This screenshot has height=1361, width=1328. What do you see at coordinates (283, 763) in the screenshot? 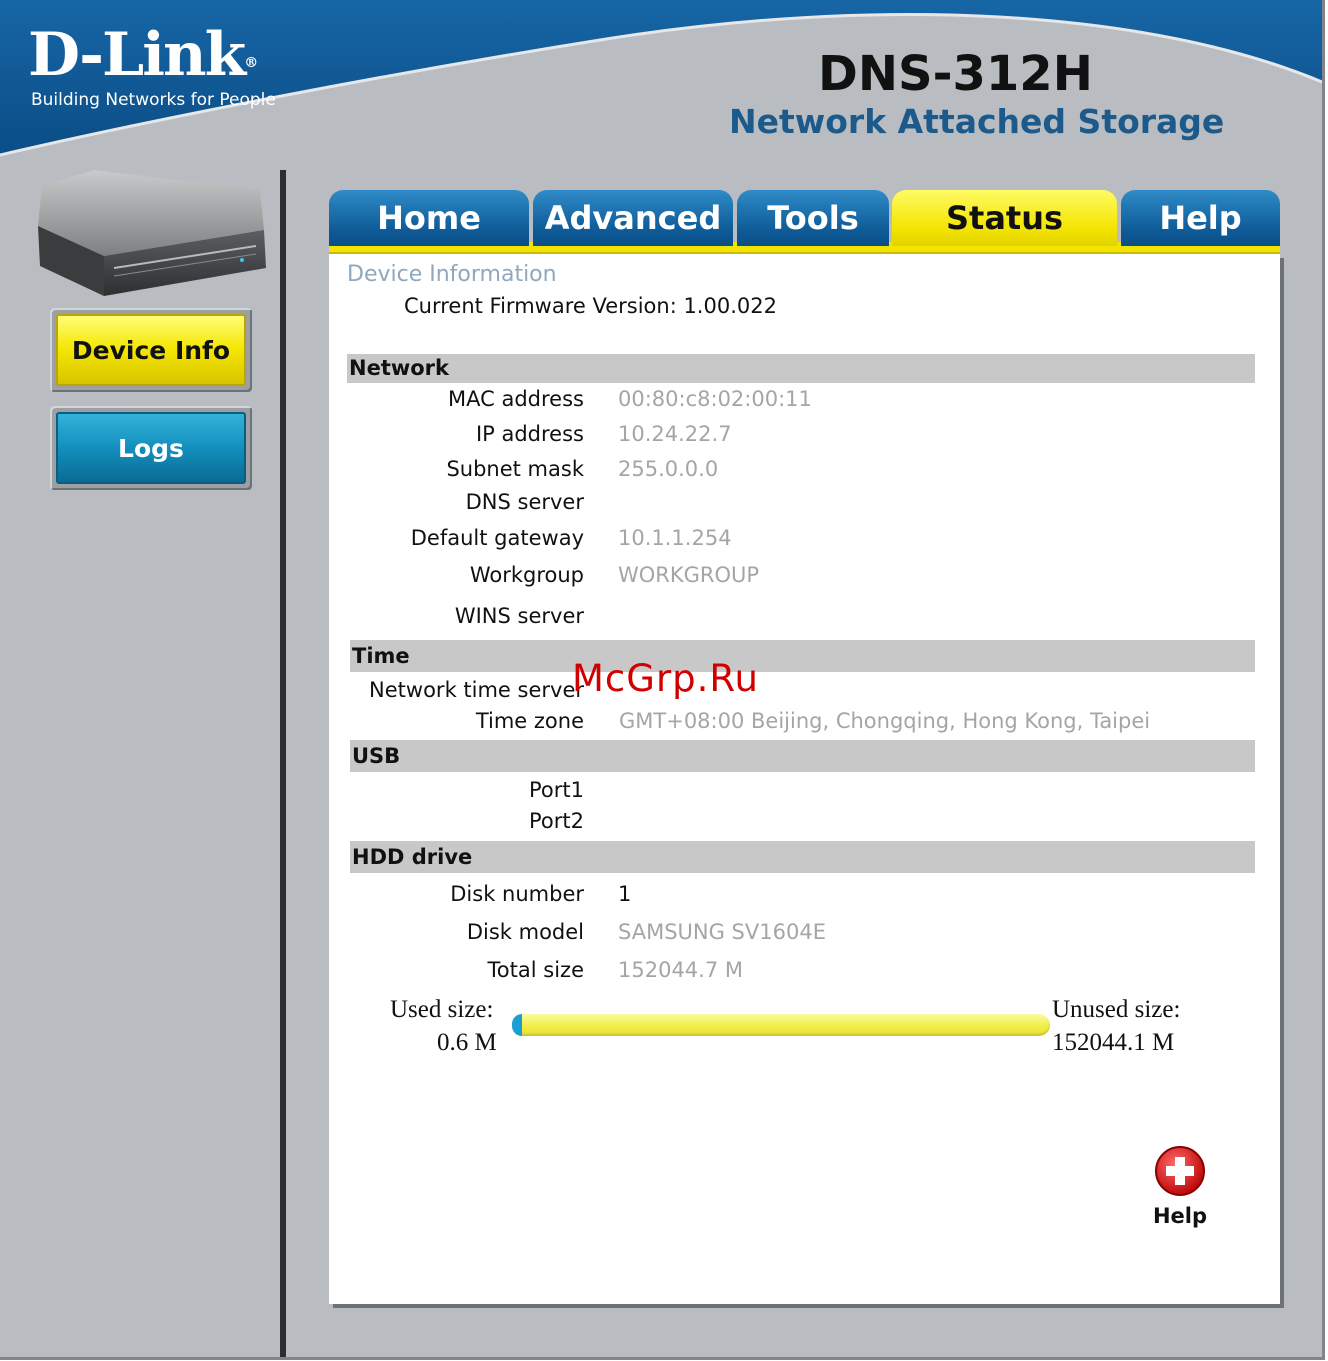
I see `sidebar-divider` at bounding box center [283, 763].